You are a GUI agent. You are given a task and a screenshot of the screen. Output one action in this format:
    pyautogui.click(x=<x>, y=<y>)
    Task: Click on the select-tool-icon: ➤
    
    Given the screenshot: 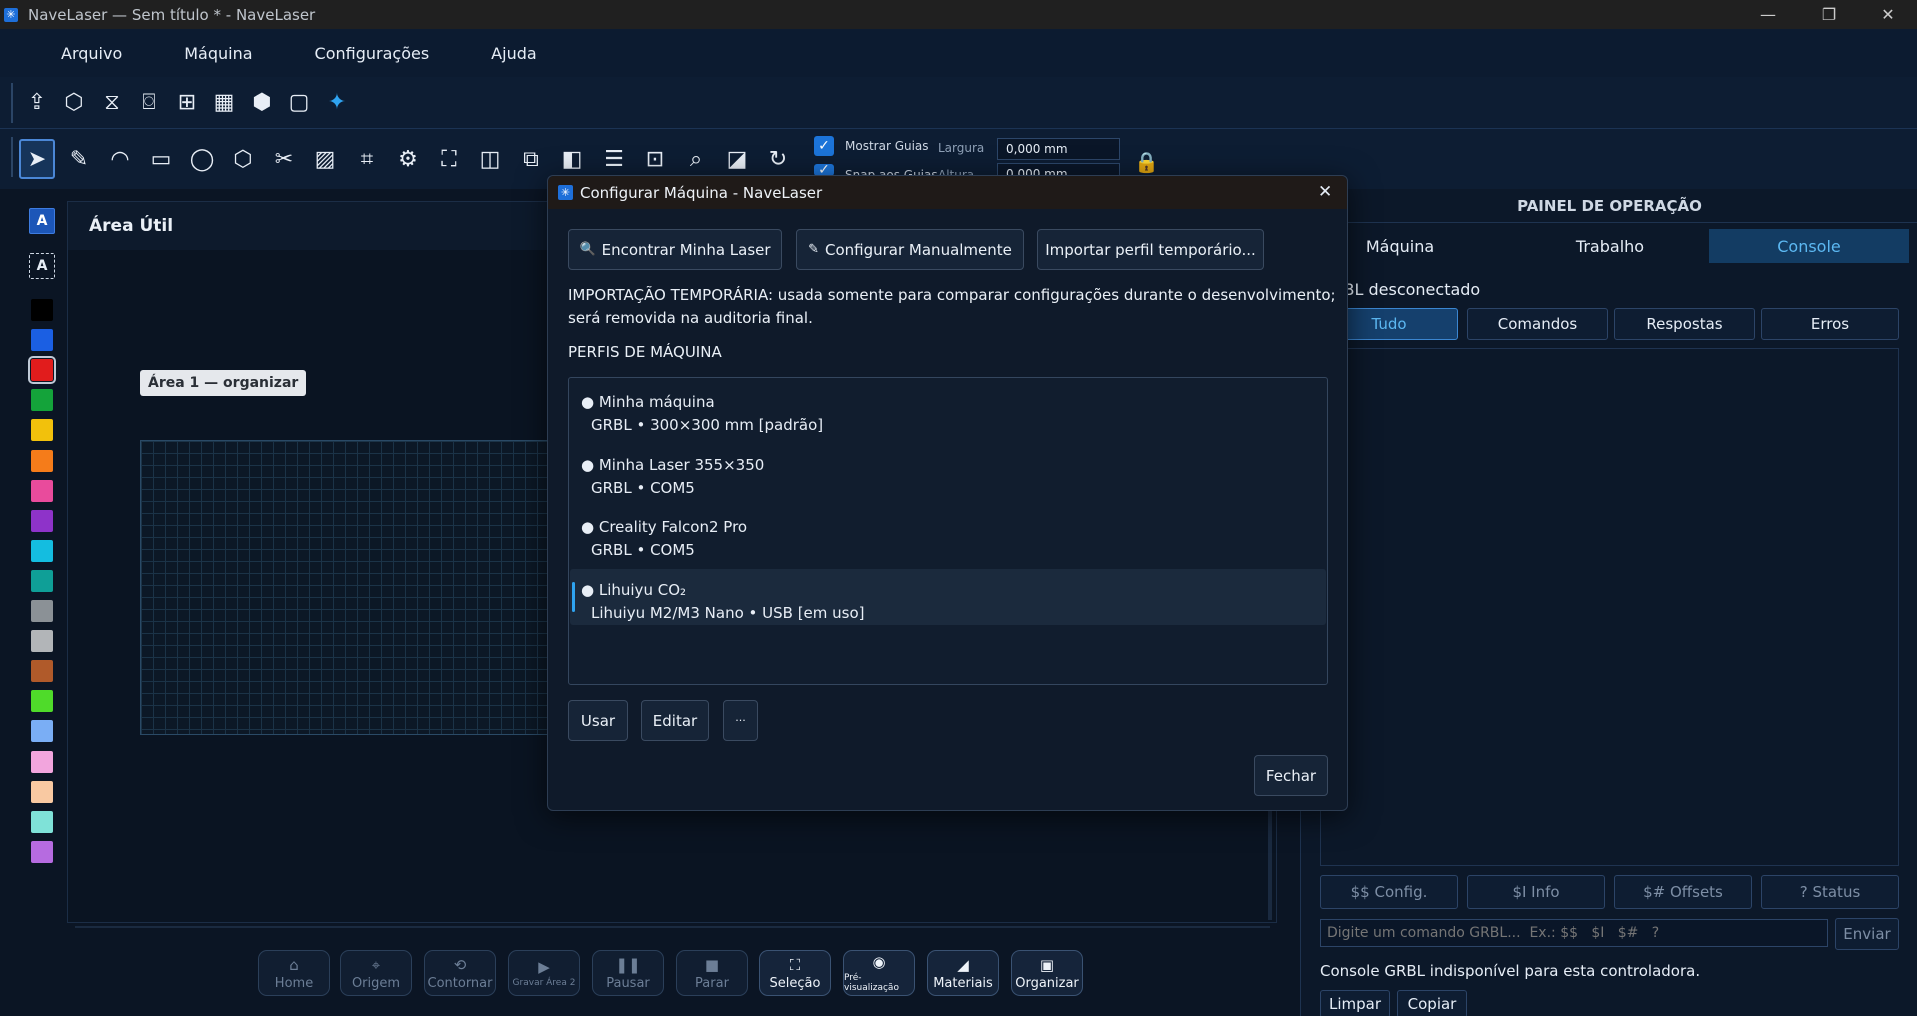 What is the action you would take?
    pyautogui.click(x=37, y=159)
    